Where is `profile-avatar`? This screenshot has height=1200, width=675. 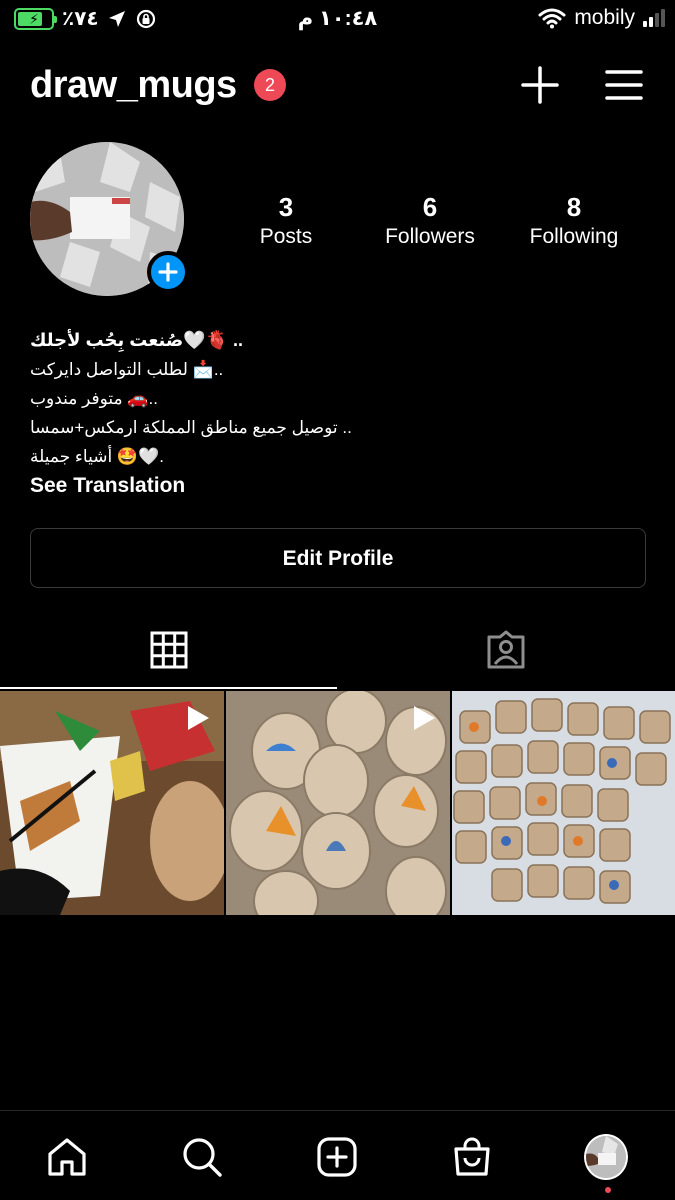 profile-avatar is located at coordinates (606, 1157).